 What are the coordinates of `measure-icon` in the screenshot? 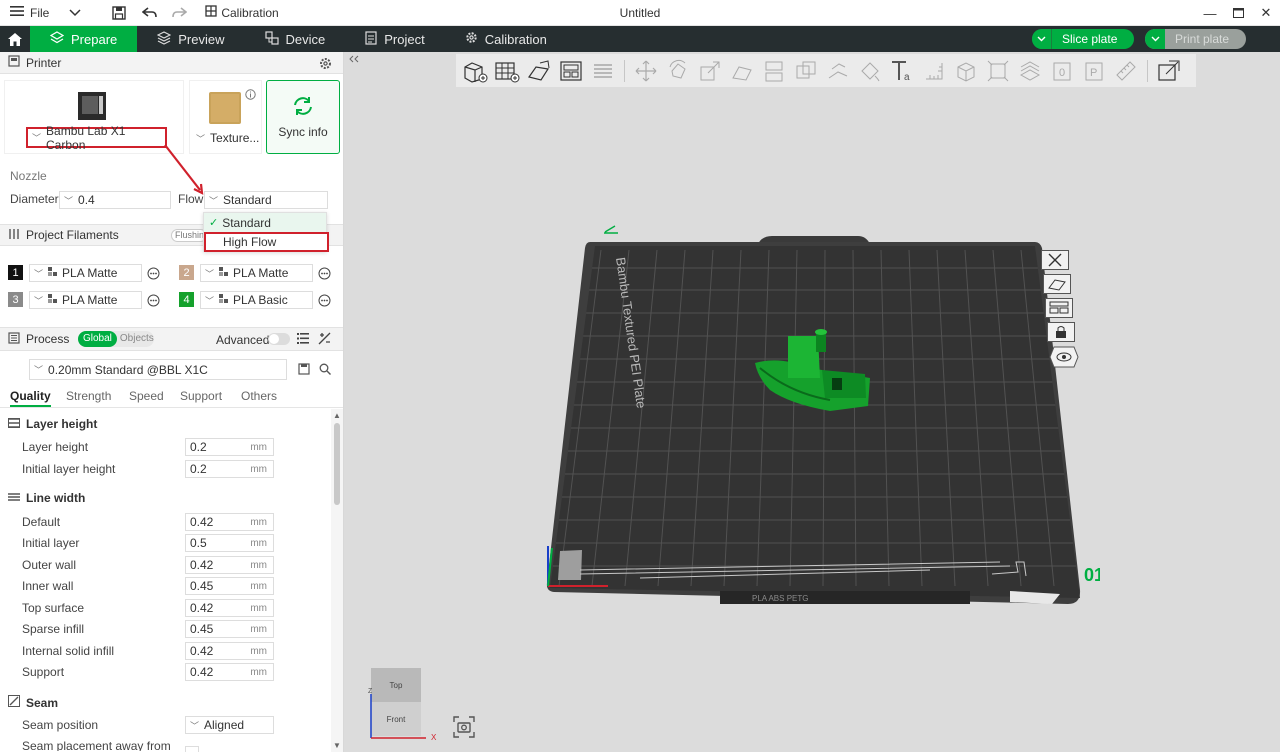 It's located at (934, 71).